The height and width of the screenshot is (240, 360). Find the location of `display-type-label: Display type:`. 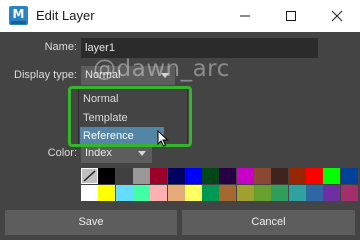

display-type-label: Display type: is located at coordinates (45, 75).